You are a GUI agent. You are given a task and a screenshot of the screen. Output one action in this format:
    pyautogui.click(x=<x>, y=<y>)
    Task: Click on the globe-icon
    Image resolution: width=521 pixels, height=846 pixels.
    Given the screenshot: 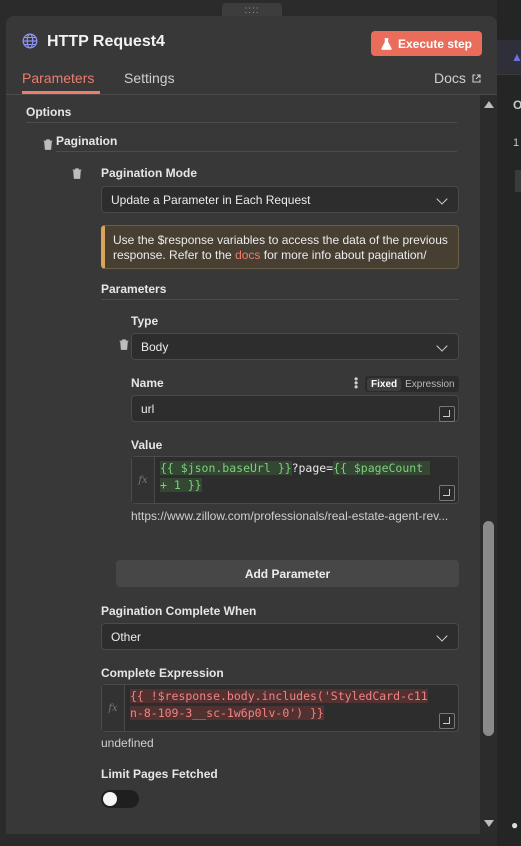 What is the action you would take?
    pyautogui.click(x=30, y=41)
    